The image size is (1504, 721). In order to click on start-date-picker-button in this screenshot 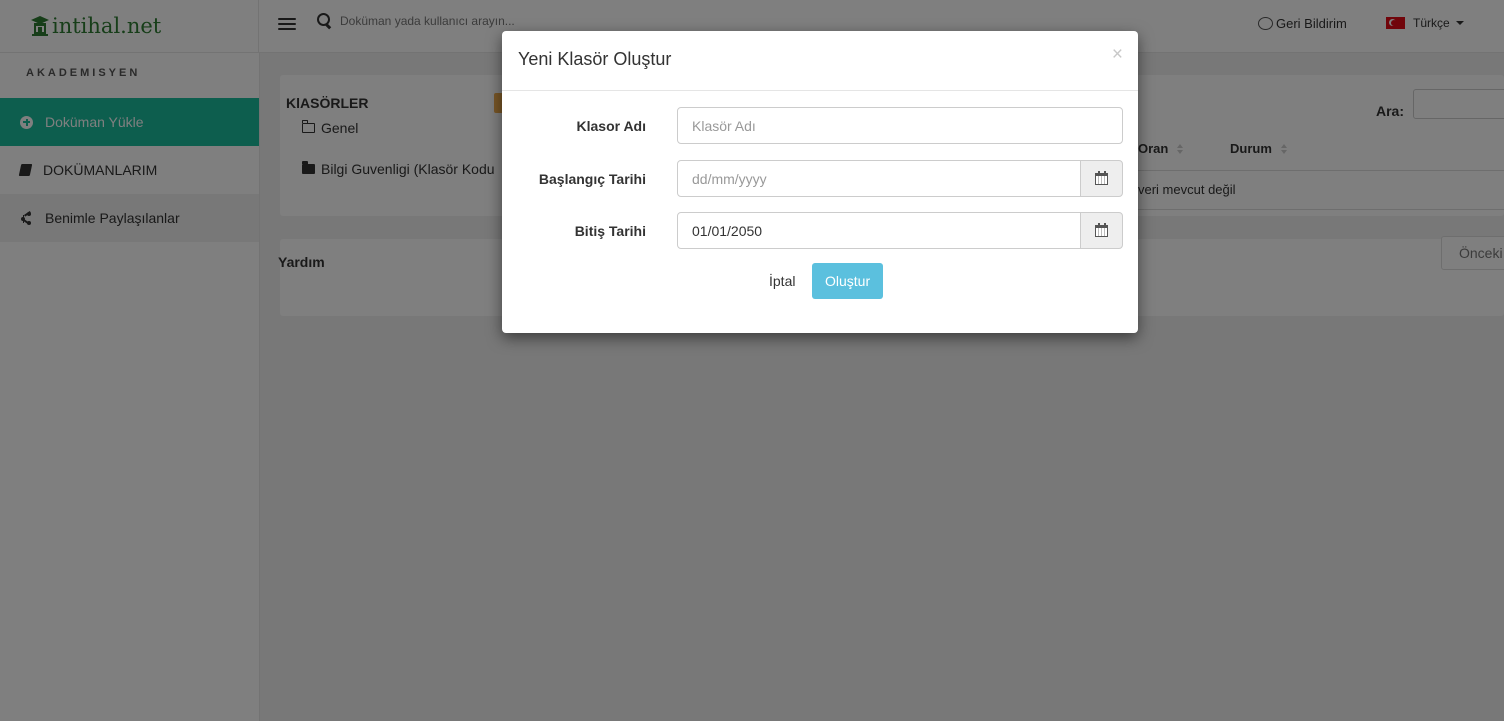, I will do `click(1101, 178)`.